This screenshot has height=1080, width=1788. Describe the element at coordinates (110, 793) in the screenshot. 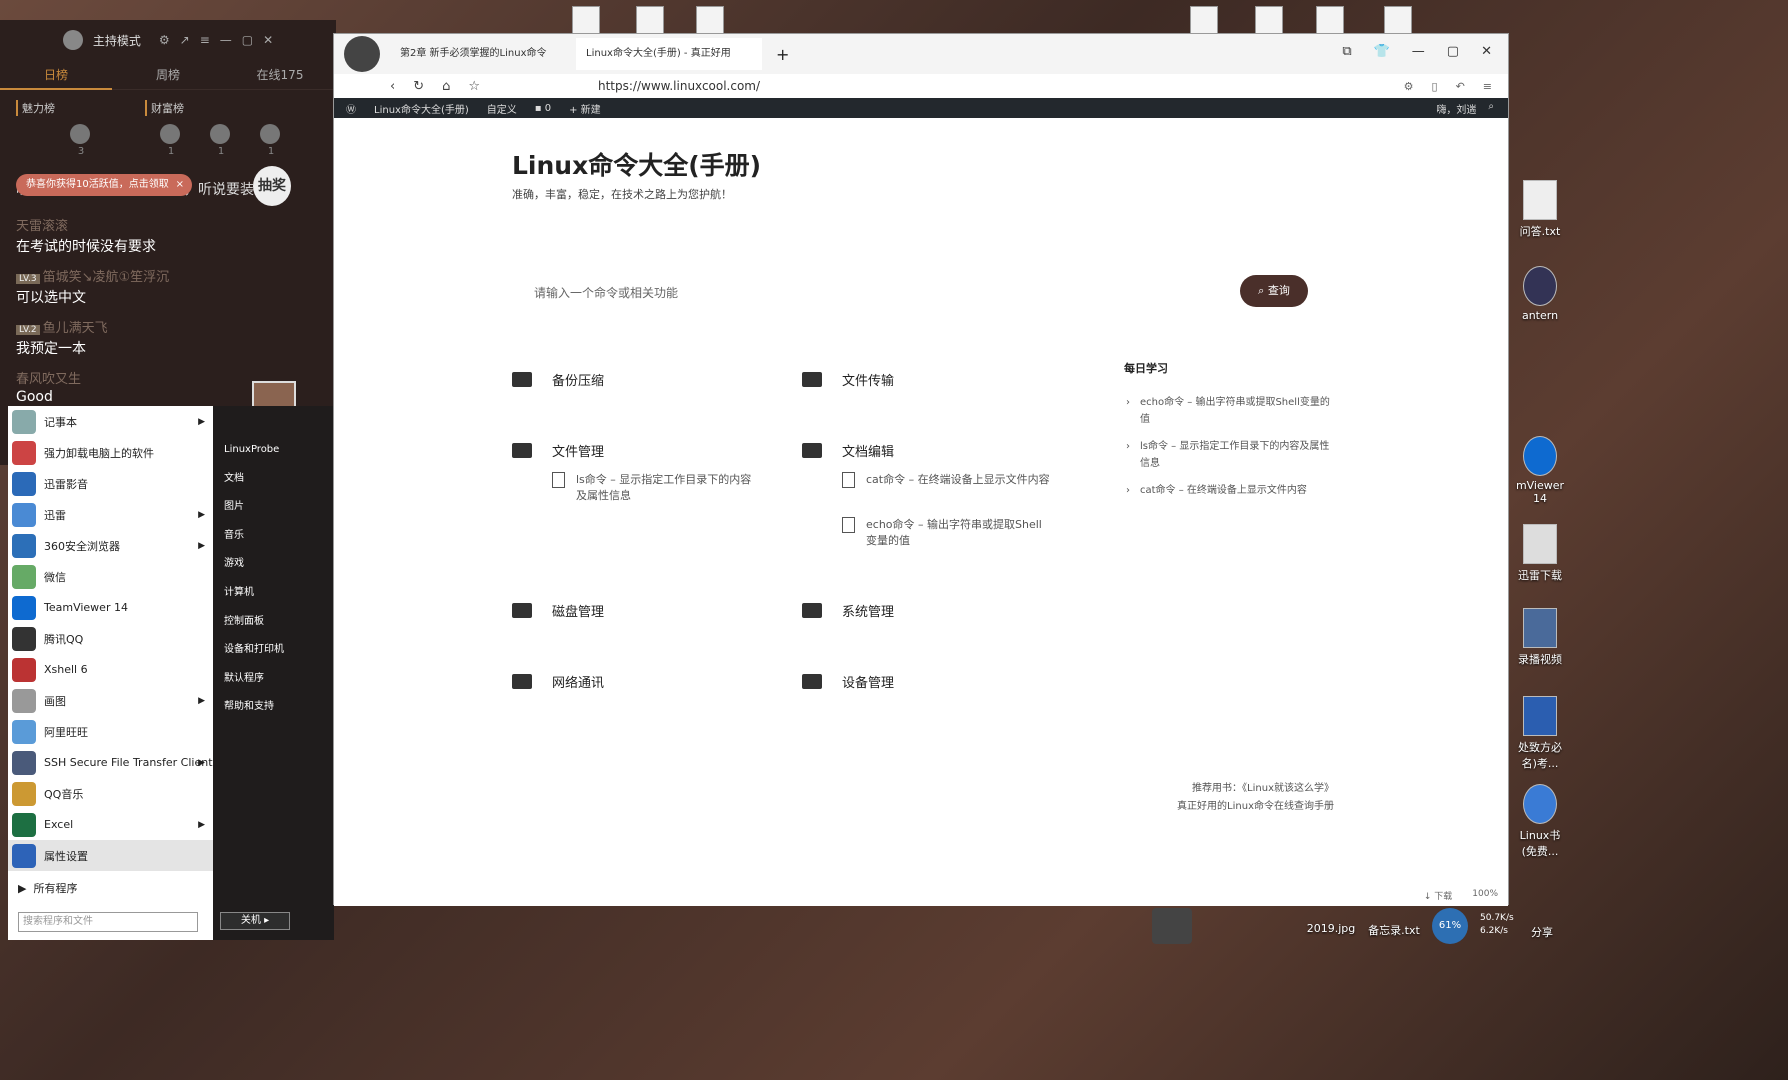

I see `start-menu-item: QQ音乐` at that location.